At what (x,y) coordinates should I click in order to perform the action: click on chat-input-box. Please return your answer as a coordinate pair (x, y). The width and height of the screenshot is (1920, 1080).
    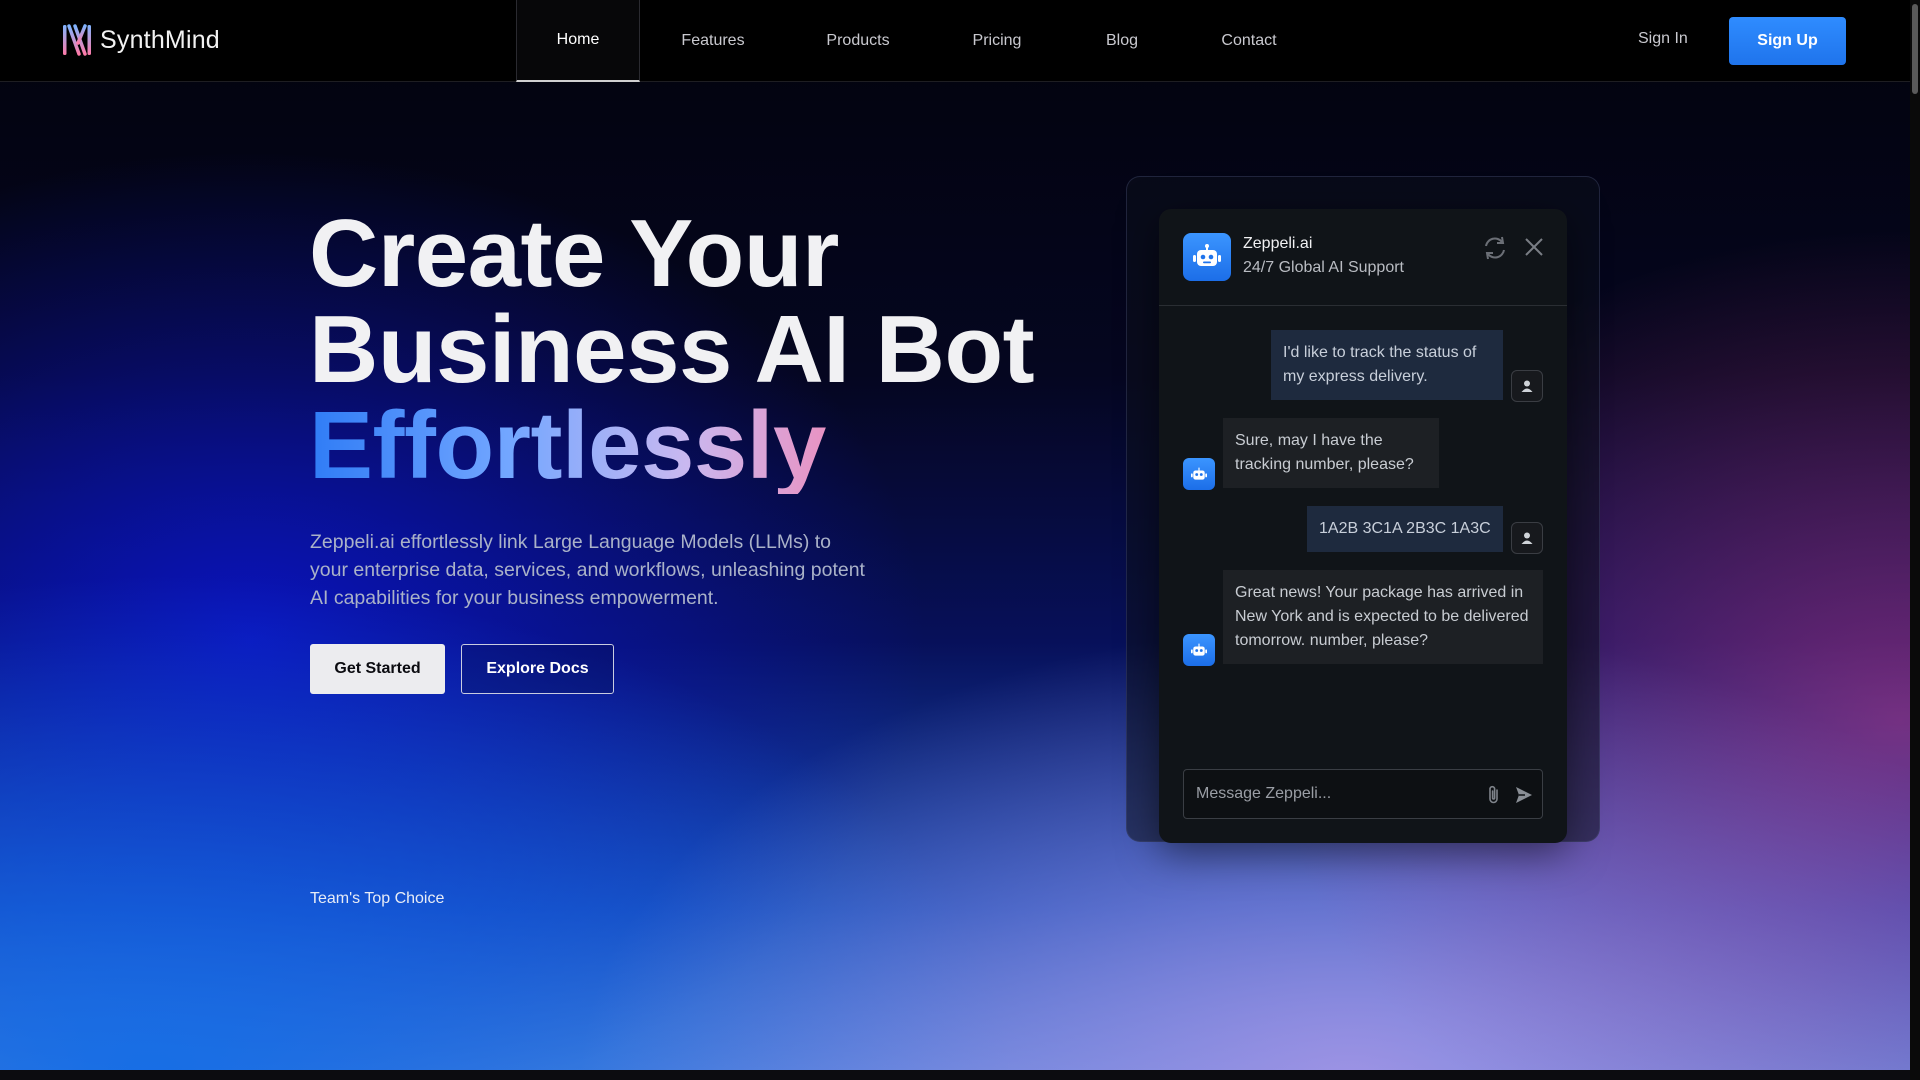
    Looking at the image, I should click on (1363, 794).